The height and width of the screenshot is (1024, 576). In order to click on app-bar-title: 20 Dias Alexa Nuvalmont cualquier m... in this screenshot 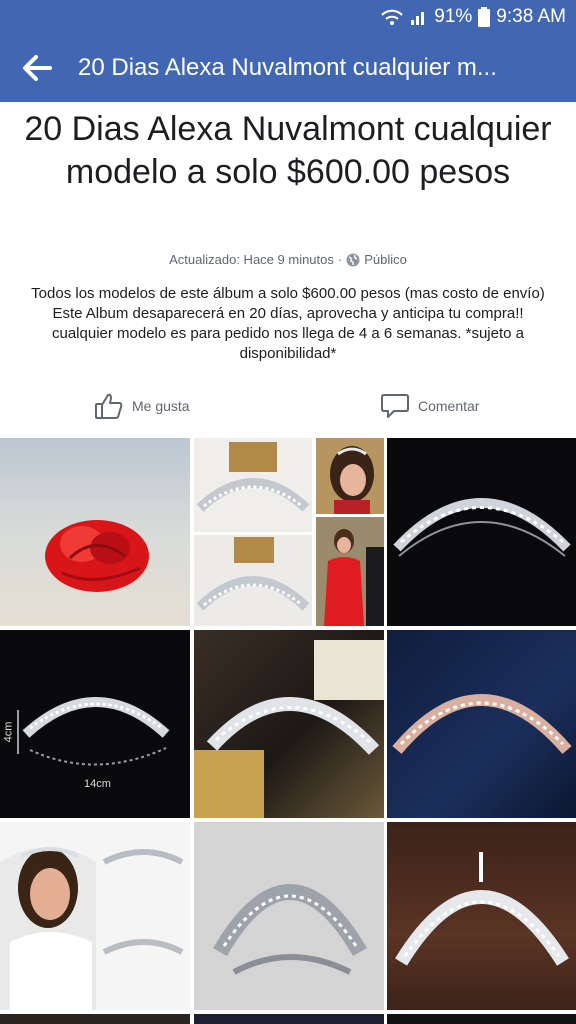, I will do `click(287, 67)`.